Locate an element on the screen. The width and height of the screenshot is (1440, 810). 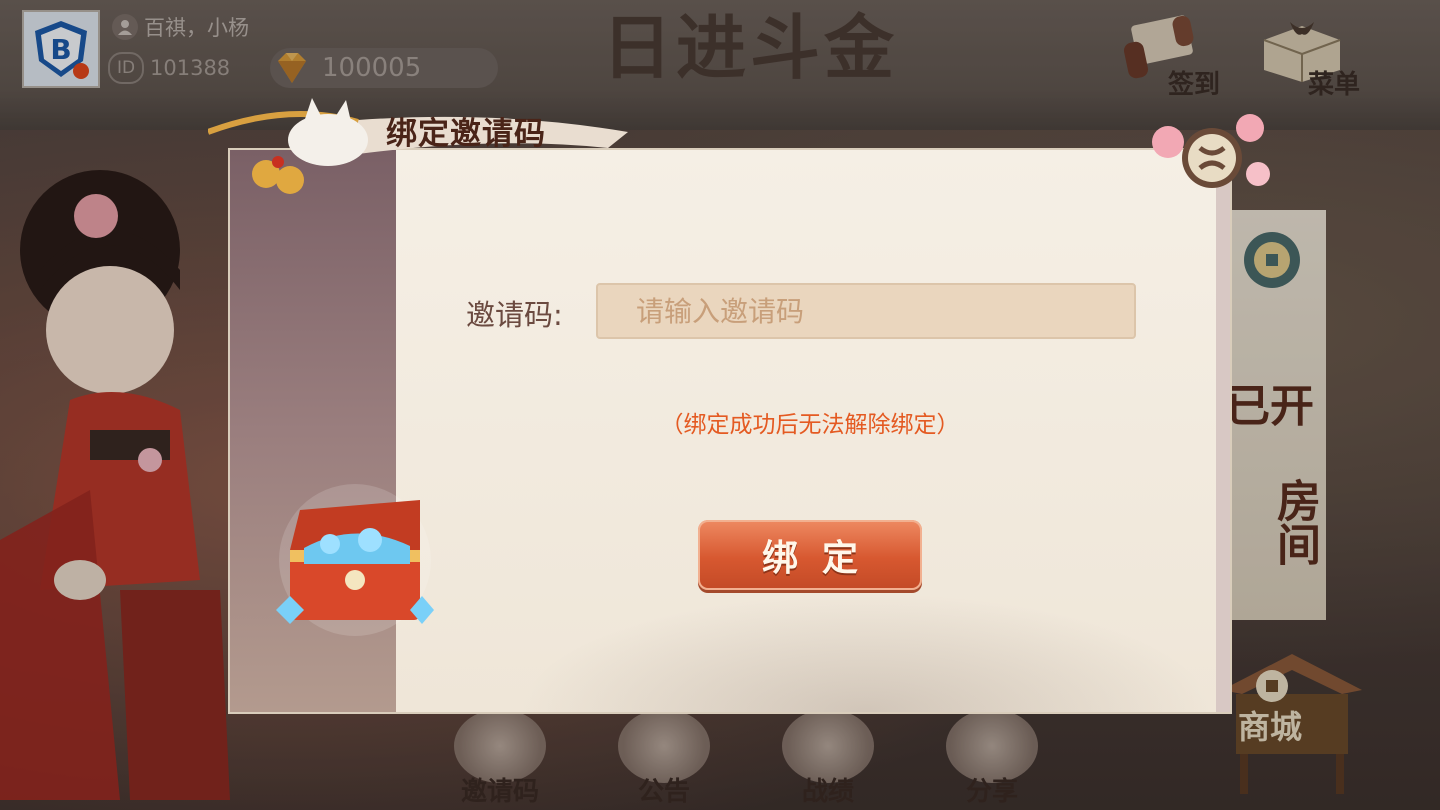
invite-code-label: 邀请码: is located at coordinates (514, 315).